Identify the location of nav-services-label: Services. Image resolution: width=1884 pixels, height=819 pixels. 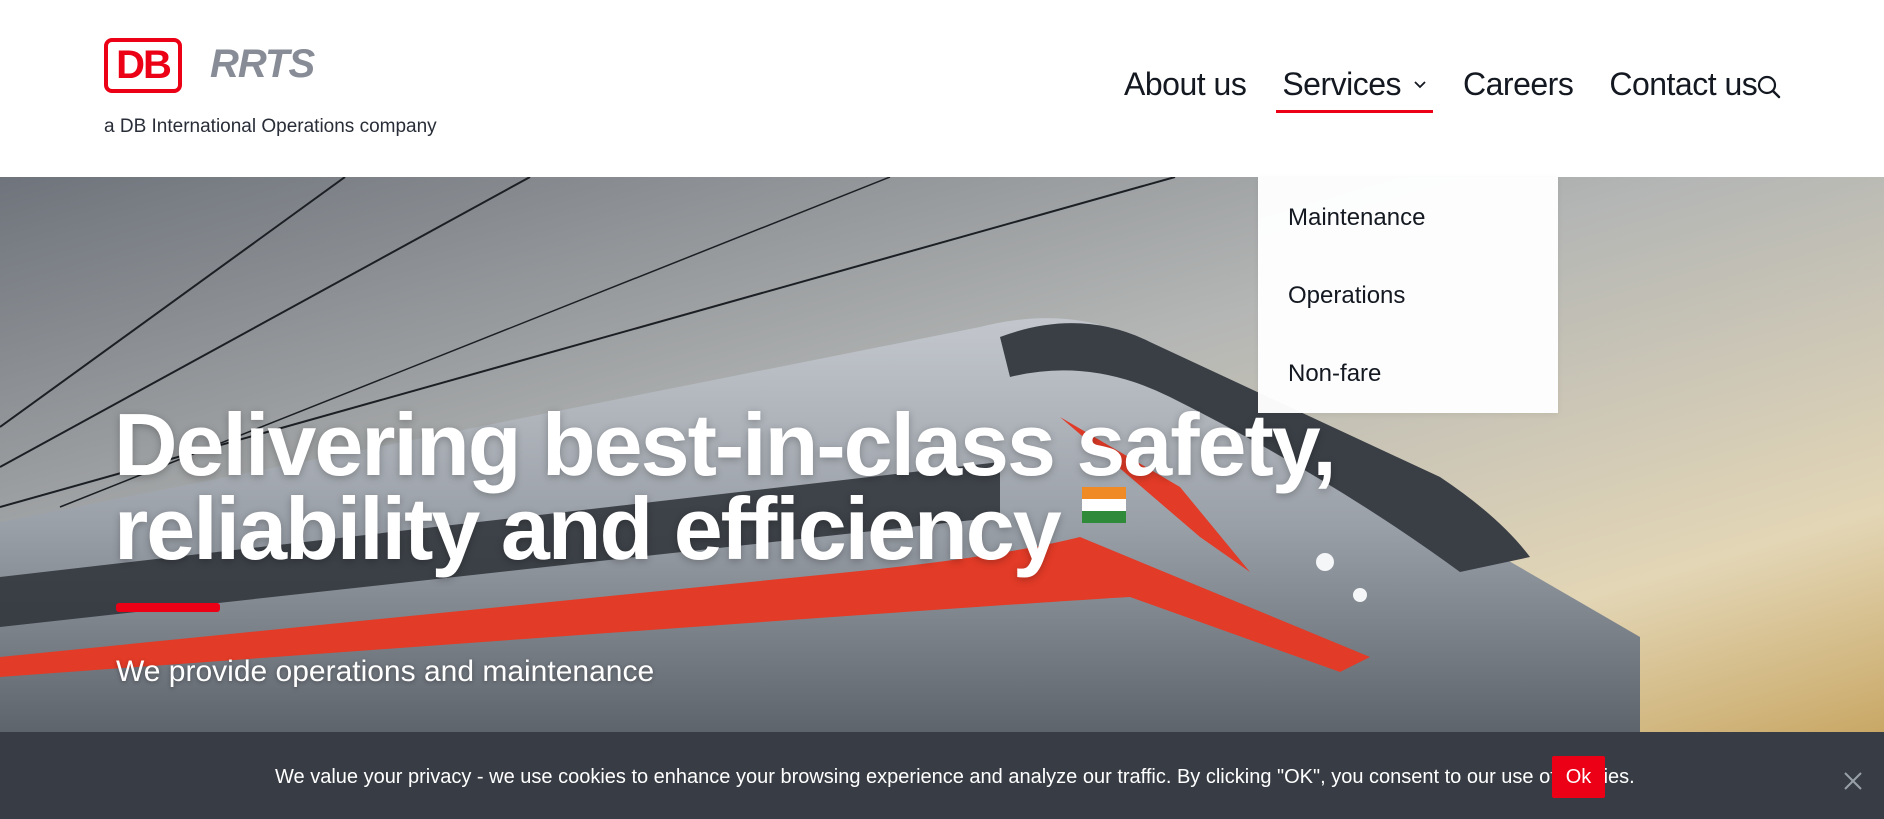
(1342, 84).